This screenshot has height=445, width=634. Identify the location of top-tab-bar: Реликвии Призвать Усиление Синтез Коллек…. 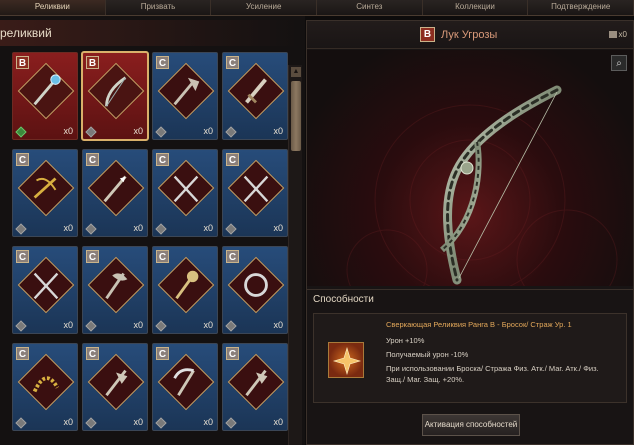
(317, 8).